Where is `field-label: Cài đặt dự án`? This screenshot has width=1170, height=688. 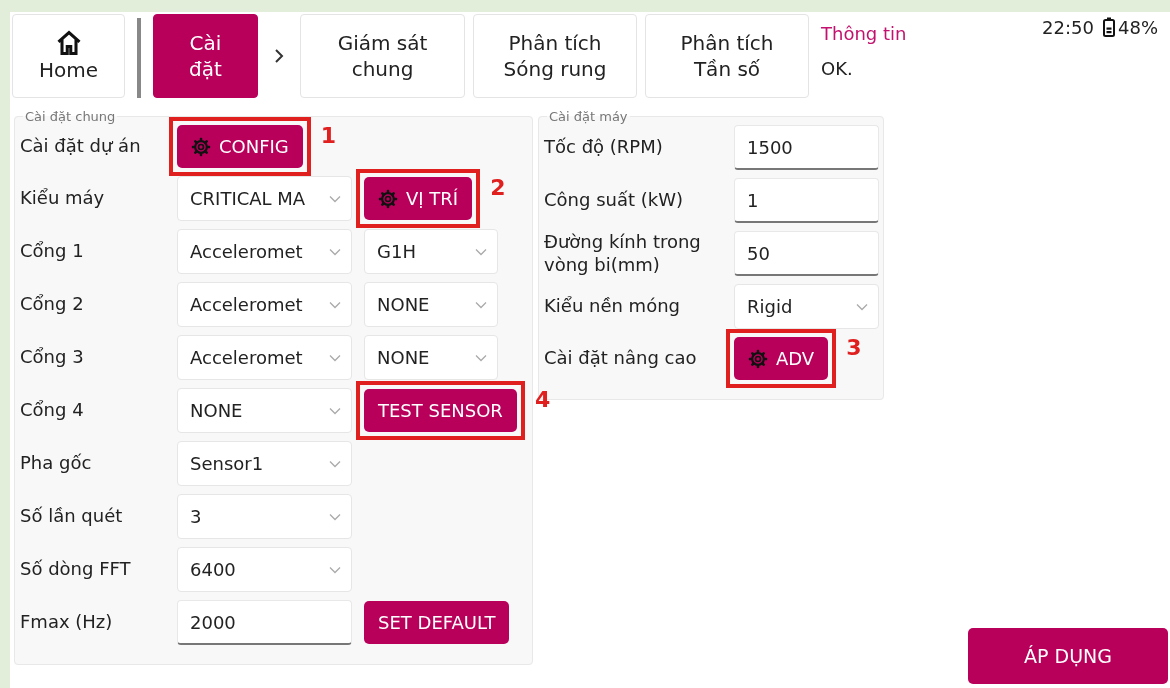 field-label: Cài đặt dự án is located at coordinates (81, 146).